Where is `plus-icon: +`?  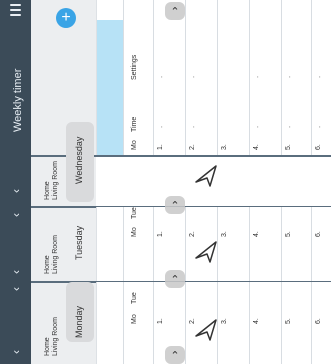 plus-icon: + is located at coordinates (66, 17).